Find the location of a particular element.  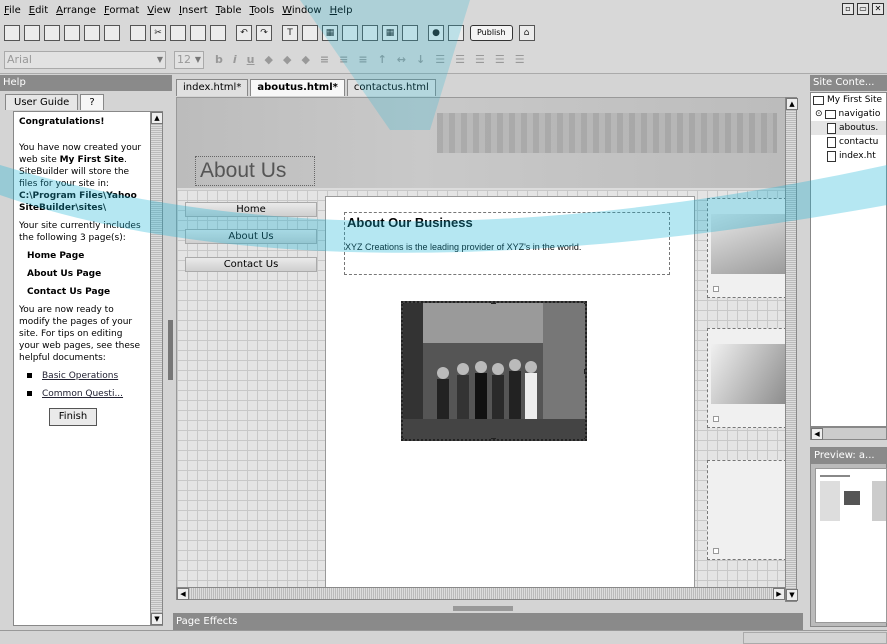

valign-bottom-icon: ↓ is located at coordinates (420, 59).